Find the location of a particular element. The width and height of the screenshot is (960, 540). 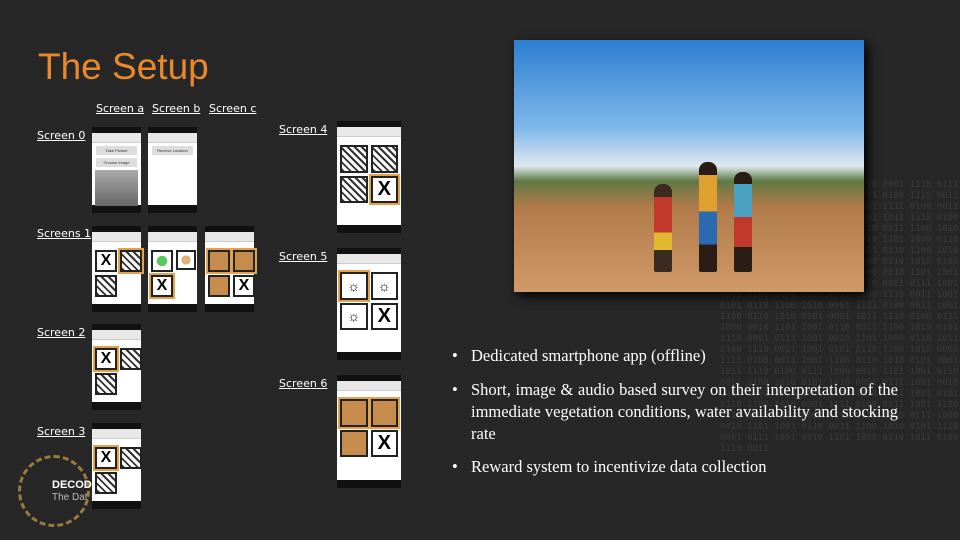

label-screen-6: Screen 6 is located at coordinates (303, 383).